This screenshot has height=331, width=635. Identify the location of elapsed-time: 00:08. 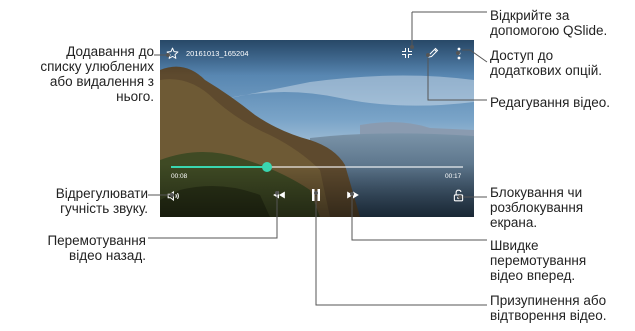
(179, 176).